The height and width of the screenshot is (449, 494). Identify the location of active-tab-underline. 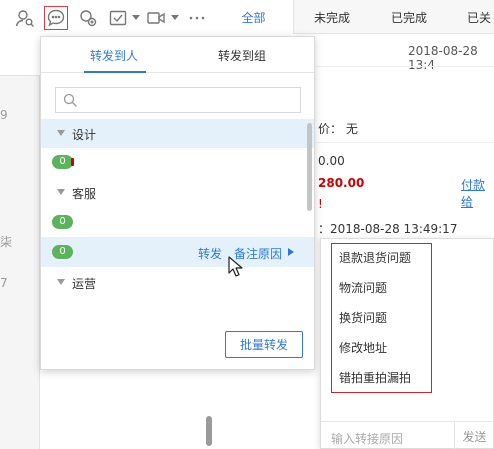
(115, 72).